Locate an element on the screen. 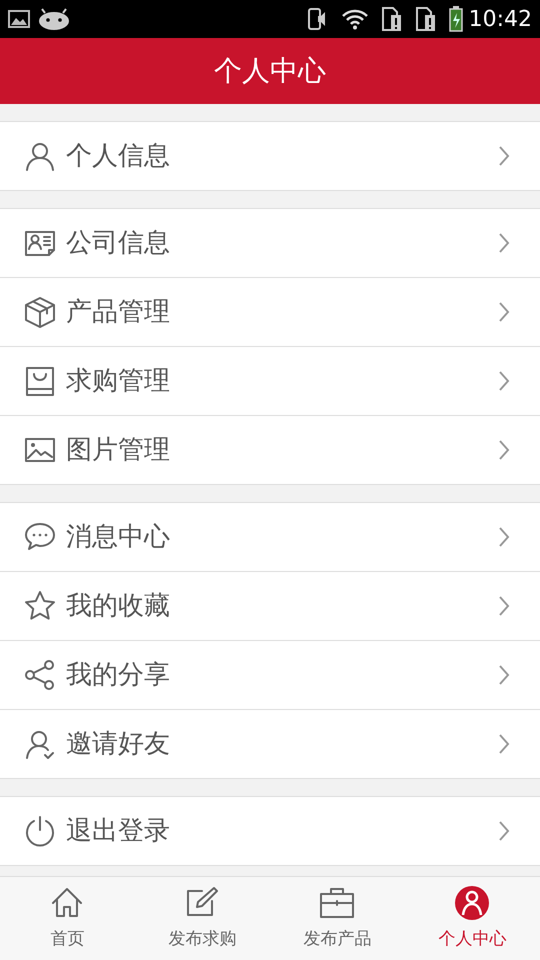  nav-tab: 发布产品 is located at coordinates (337, 918).